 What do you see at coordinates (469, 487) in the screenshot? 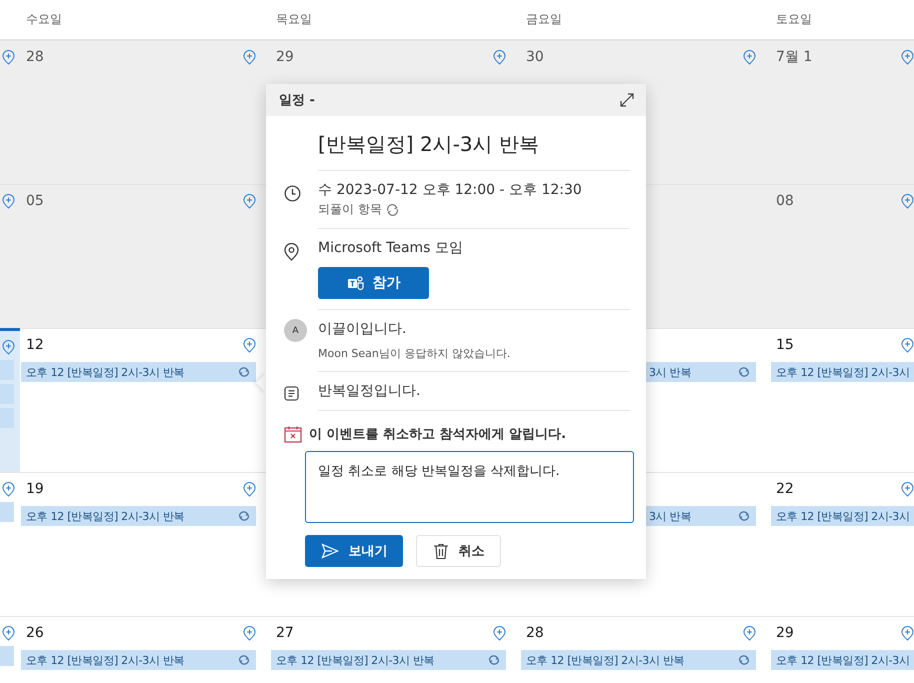
I see `message-field: 일정 취소로 해당 반복일정을 삭제합니다.` at bounding box center [469, 487].